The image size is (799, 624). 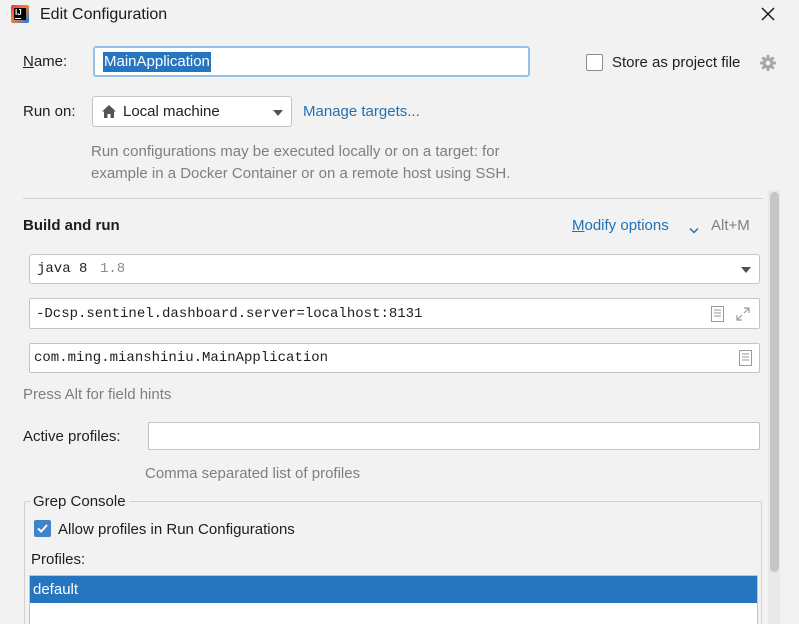 I want to click on scrollbar-thumb, so click(x=774, y=382).